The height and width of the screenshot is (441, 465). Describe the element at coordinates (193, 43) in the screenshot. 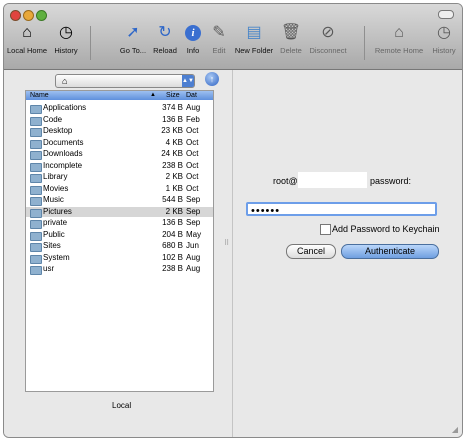

I see `info-button: i Info` at that location.